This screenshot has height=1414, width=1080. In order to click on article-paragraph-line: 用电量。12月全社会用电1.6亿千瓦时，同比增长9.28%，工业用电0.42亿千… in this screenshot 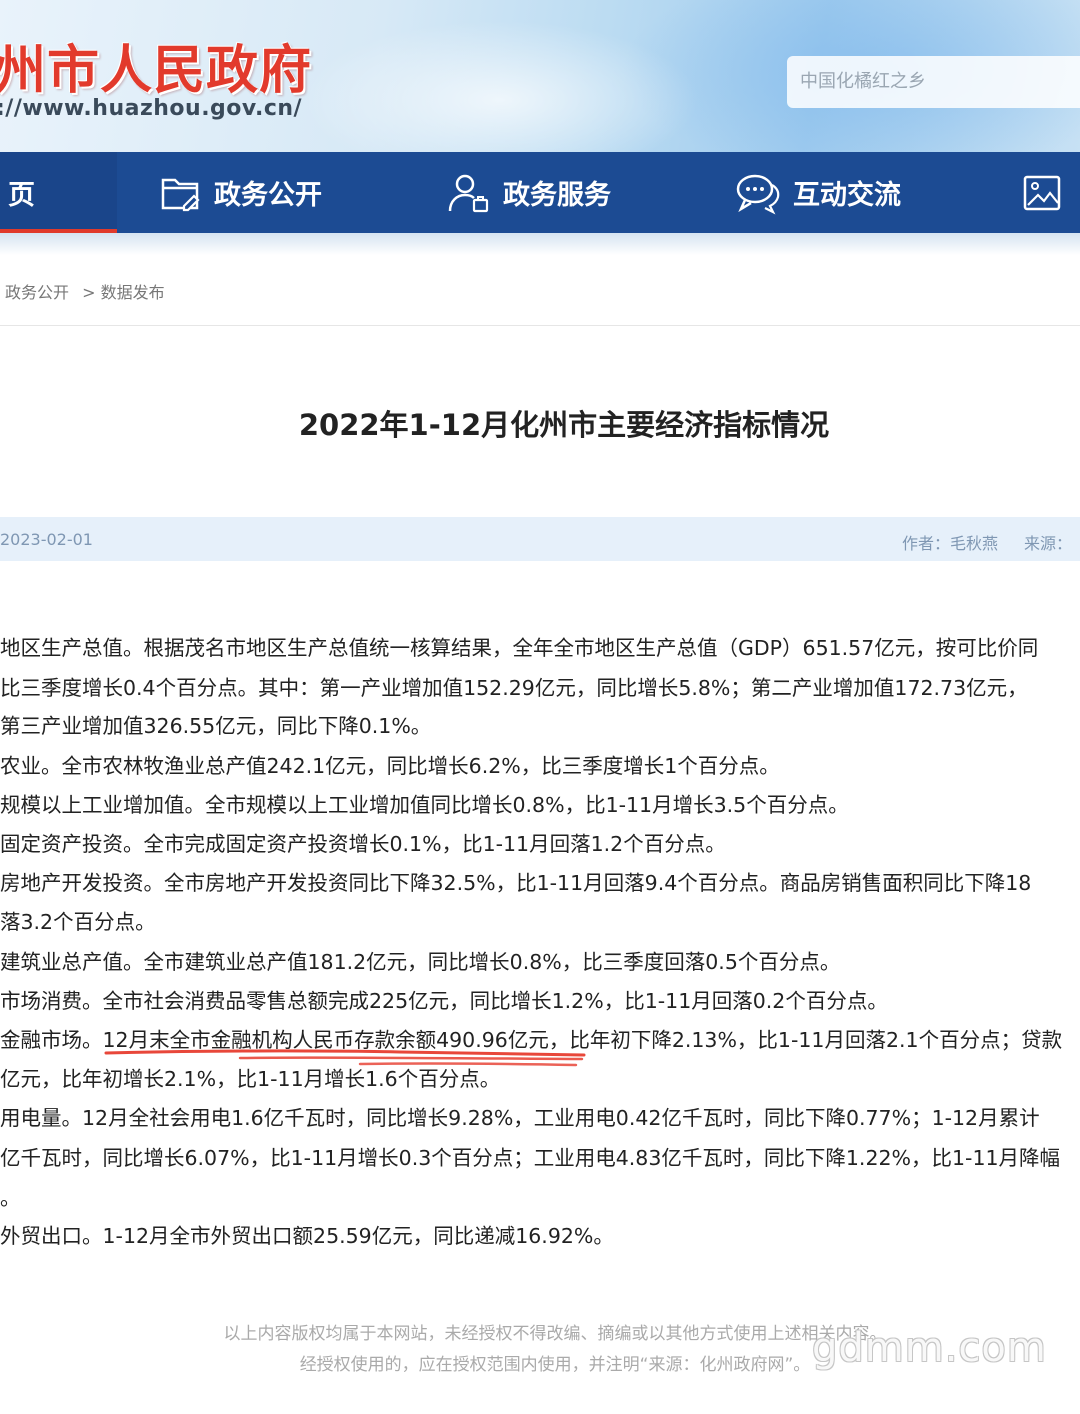, I will do `click(520, 1118)`.